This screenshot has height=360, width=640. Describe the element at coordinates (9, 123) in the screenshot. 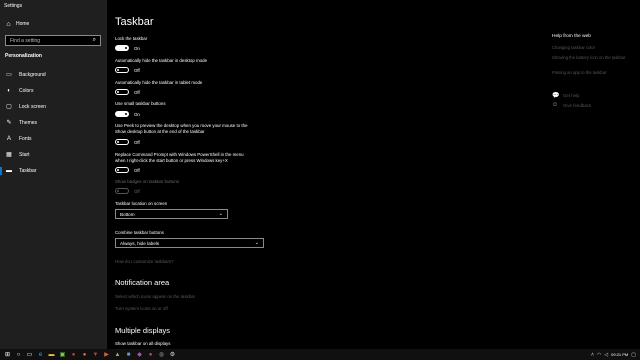

I see `brush-icon: ✎` at that location.